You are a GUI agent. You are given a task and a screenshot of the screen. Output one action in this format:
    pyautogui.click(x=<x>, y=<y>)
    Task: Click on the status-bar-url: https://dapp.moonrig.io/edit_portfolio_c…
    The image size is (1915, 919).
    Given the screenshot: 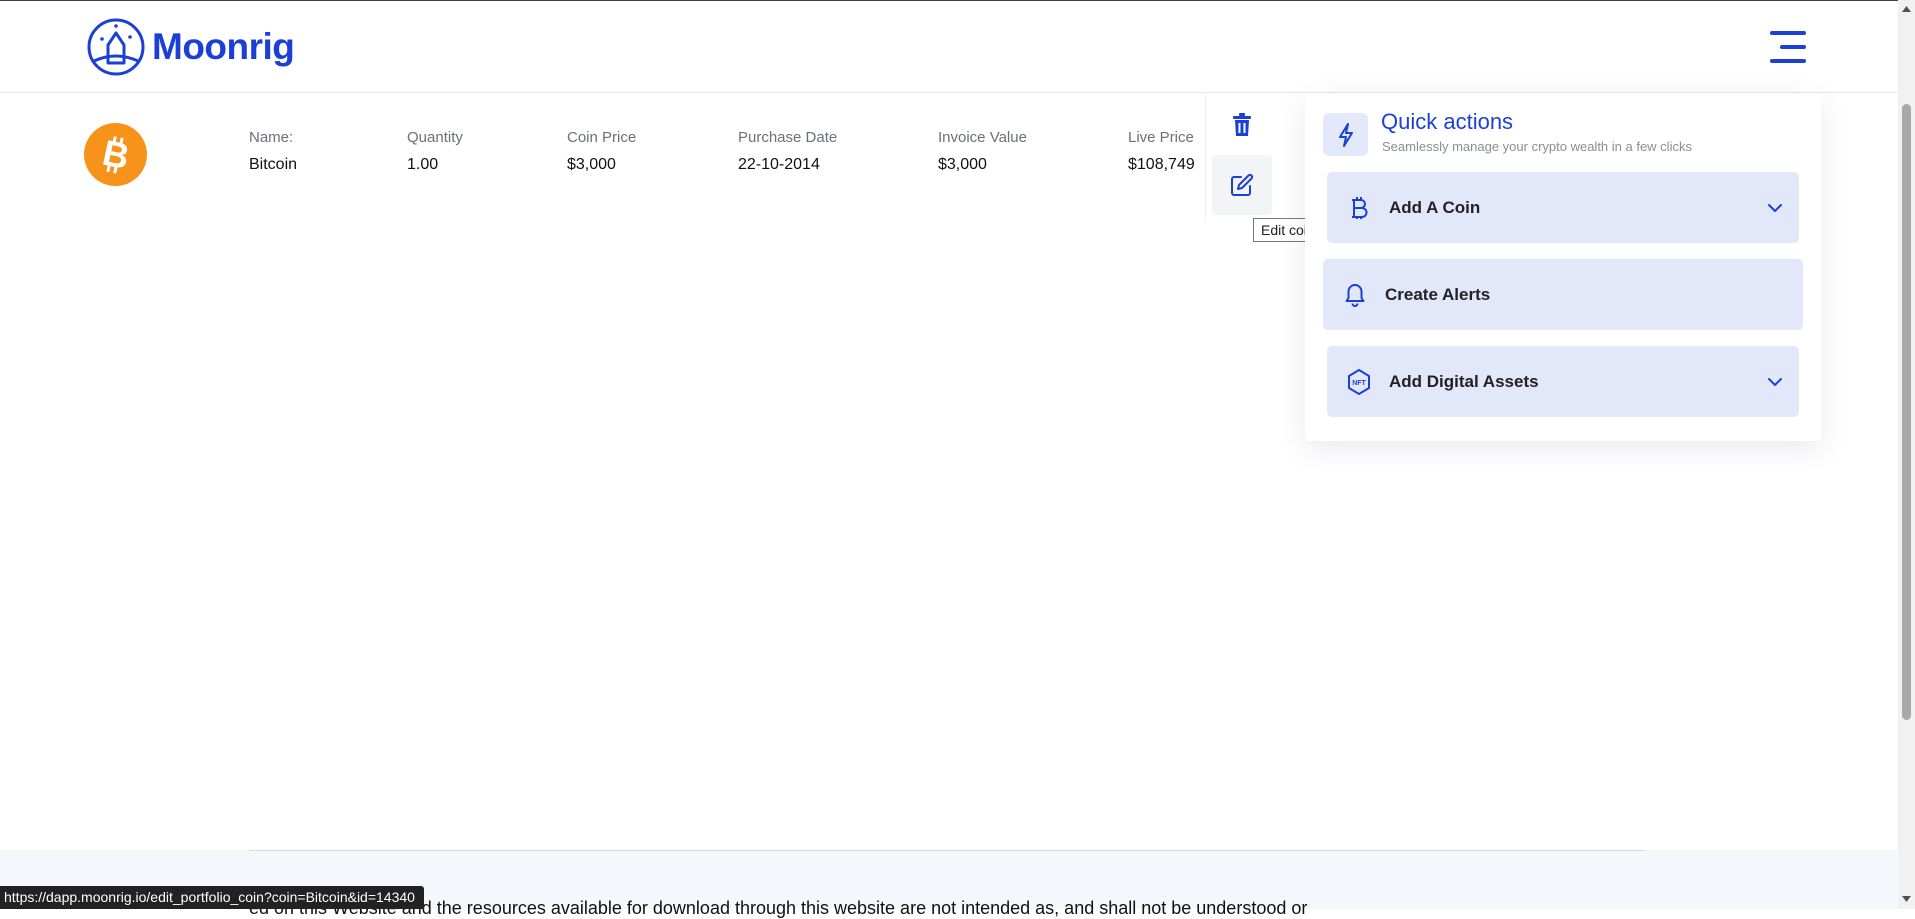 What is the action you would take?
    pyautogui.click(x=212, y=897)
    